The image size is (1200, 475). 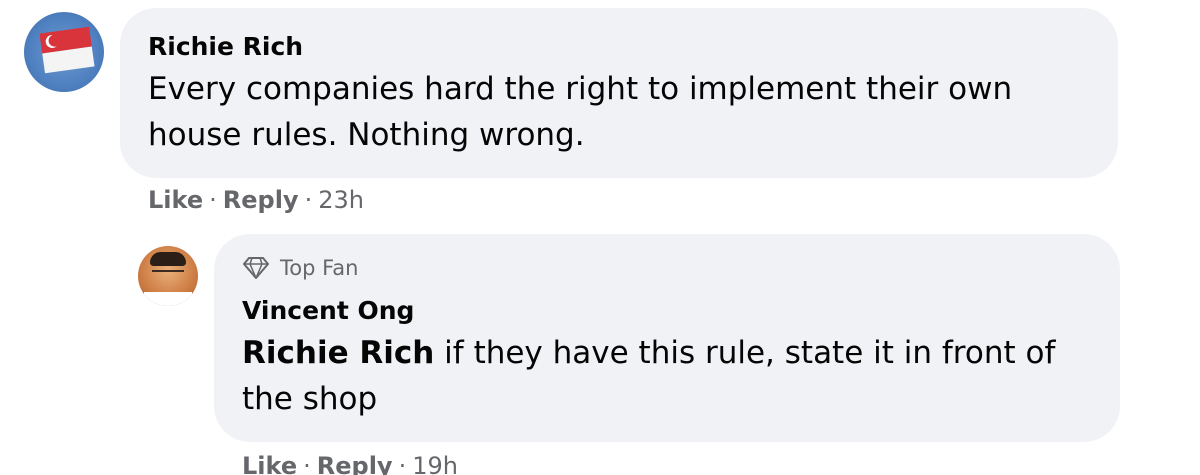 I want to click on timestamp: 23h, so click(x=341, y=200).